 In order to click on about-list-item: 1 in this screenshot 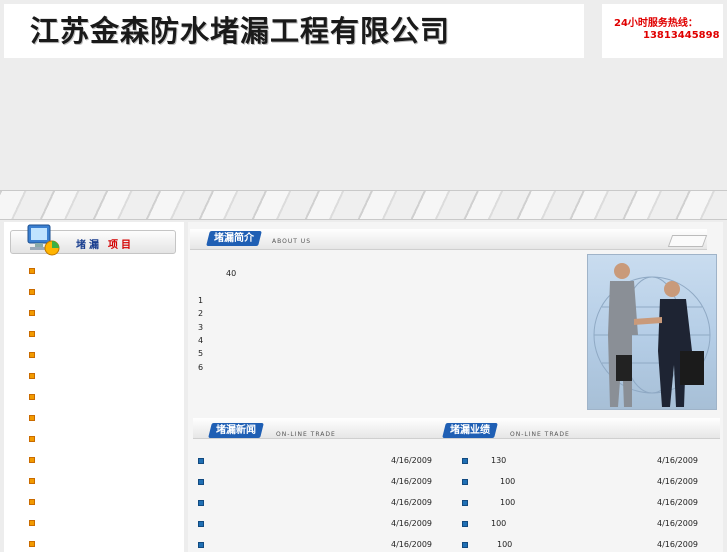, I will do `click(201, 300)`.